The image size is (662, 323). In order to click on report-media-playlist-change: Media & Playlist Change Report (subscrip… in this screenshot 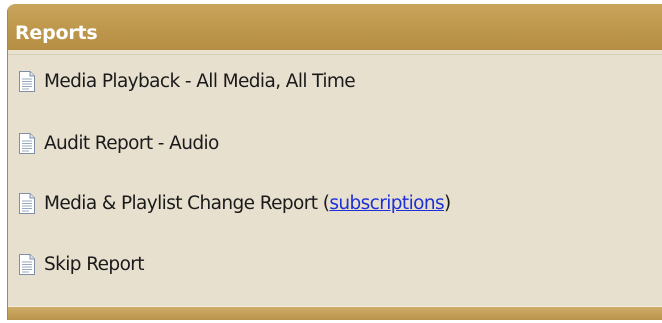, I will do `click(234, 203)`.